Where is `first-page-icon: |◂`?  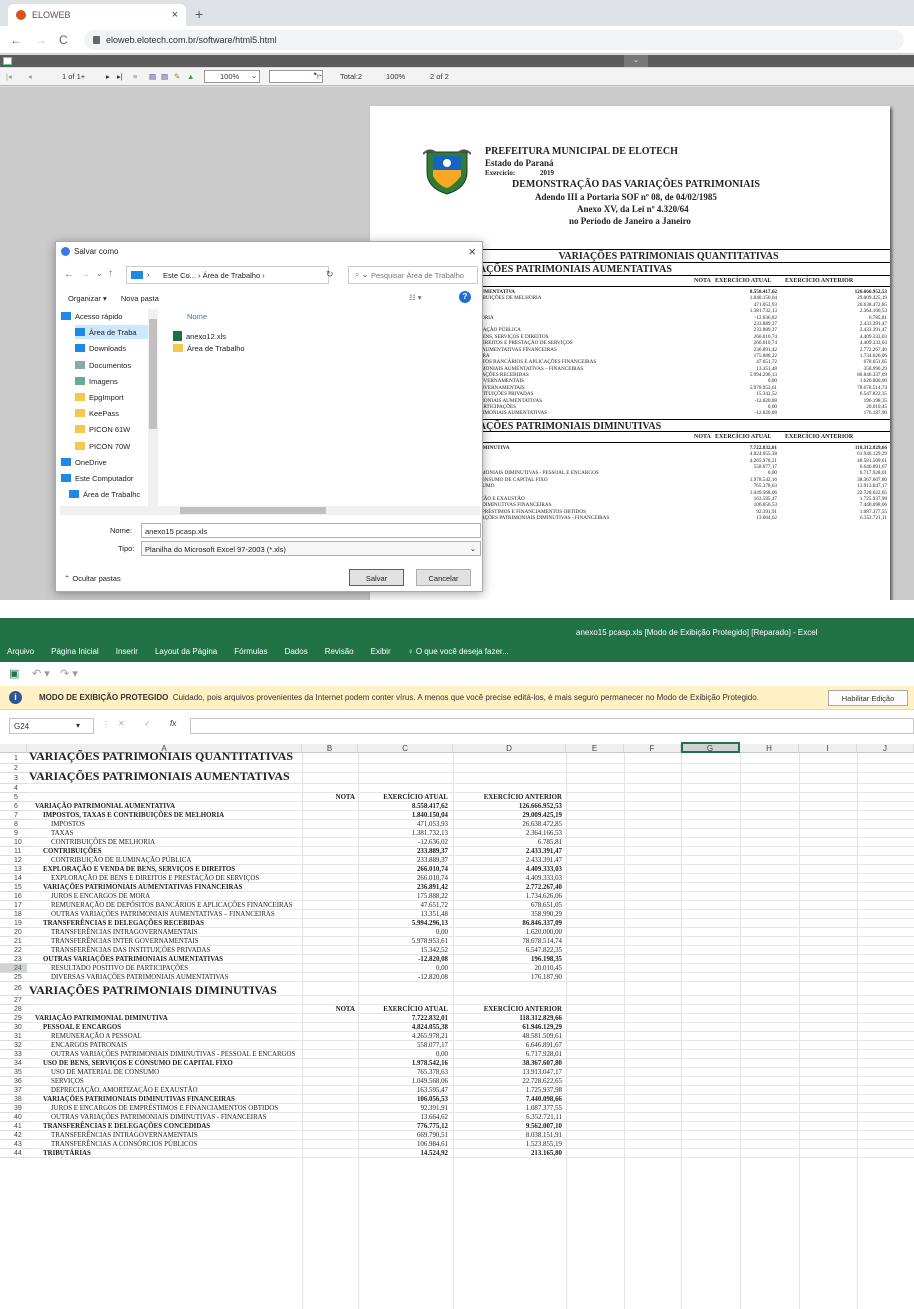
first-page-icon: |◂ is located at coordinates (9, 76).